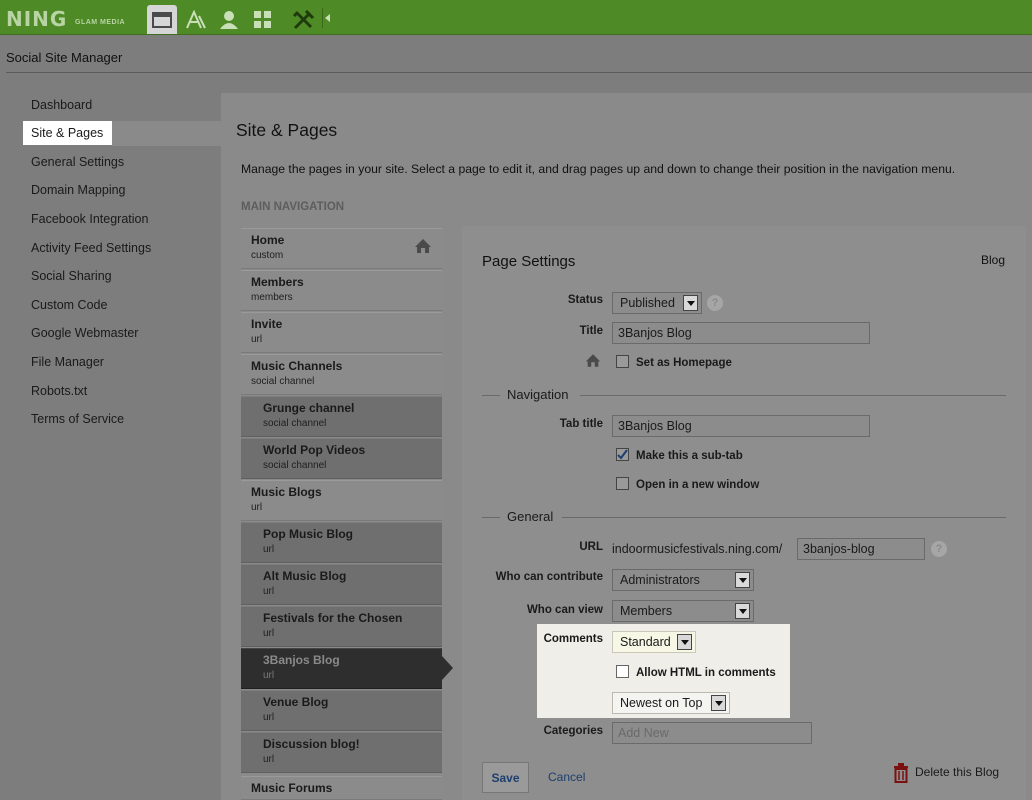  I want to click on sub-tab-checkbox, so click(622, 454).